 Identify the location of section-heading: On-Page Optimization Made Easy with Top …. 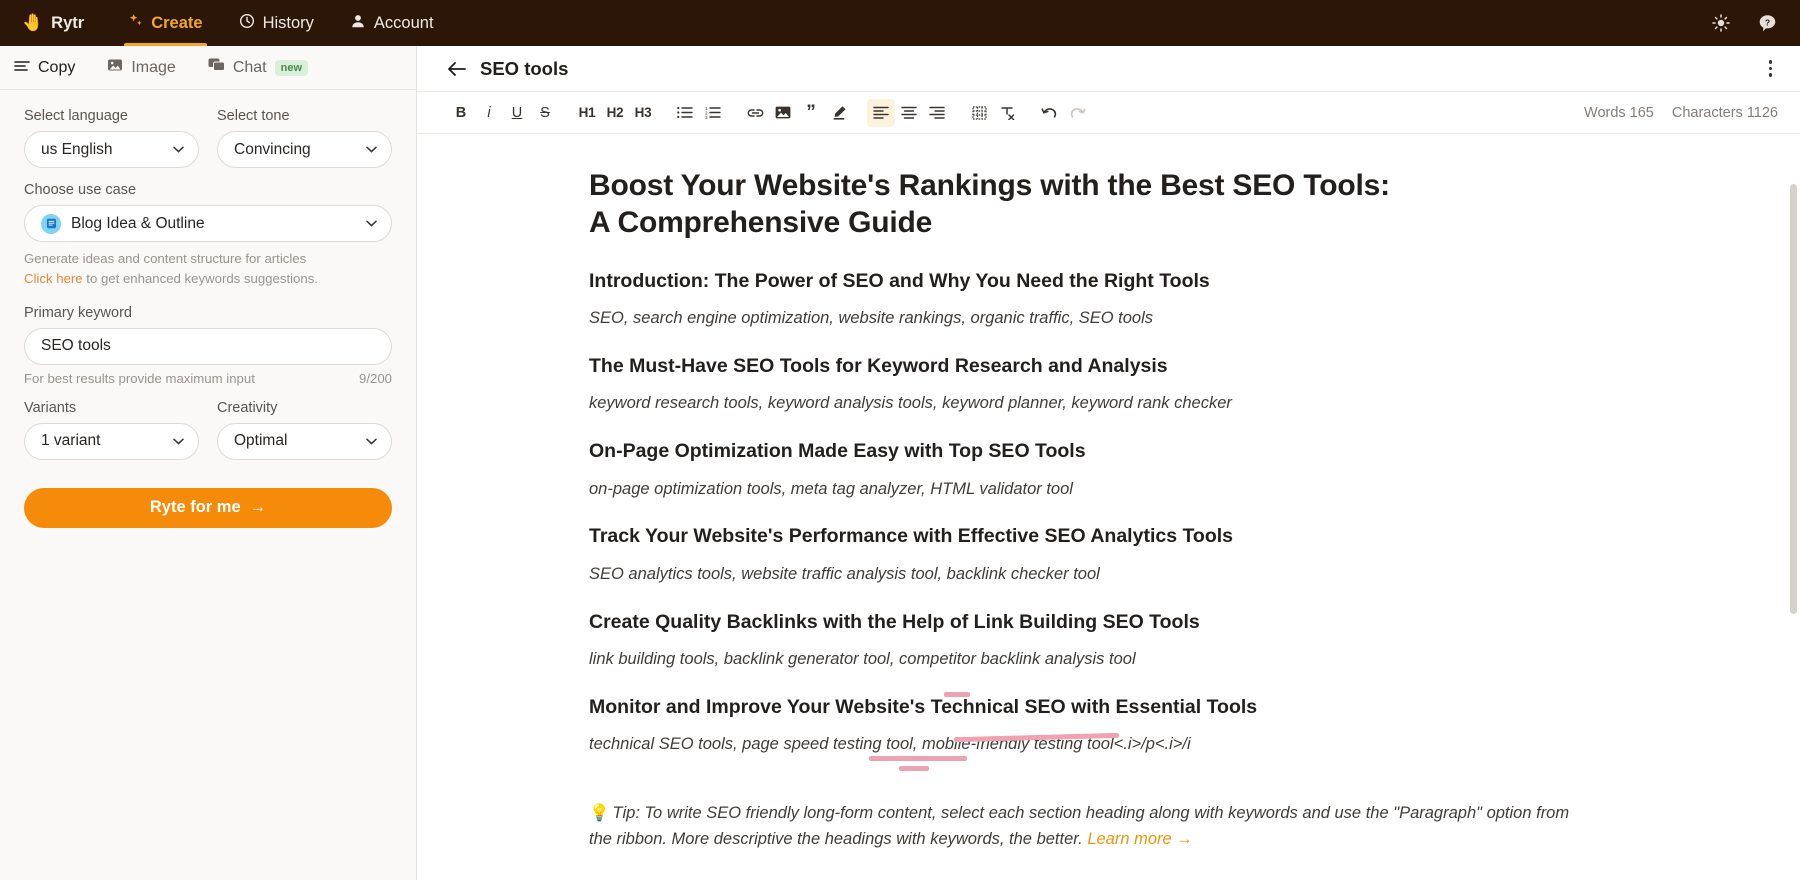
(837, 451).